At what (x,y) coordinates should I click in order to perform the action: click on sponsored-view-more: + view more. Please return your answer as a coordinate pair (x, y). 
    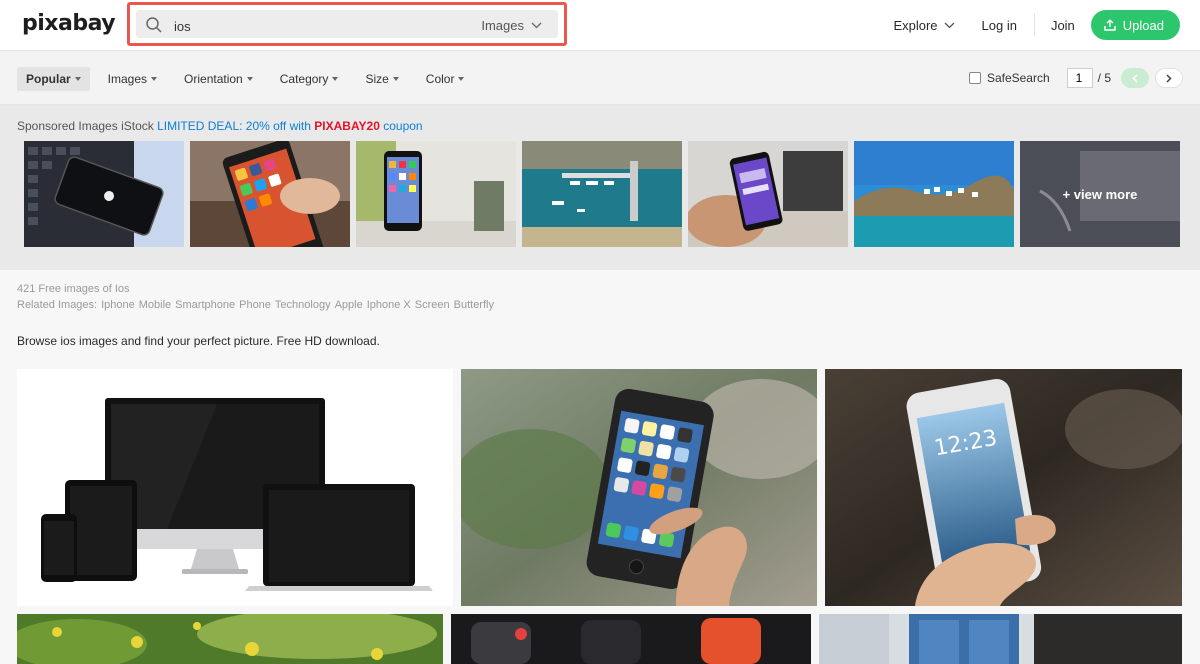
    Looking at the image, I should click on (1100, 194).